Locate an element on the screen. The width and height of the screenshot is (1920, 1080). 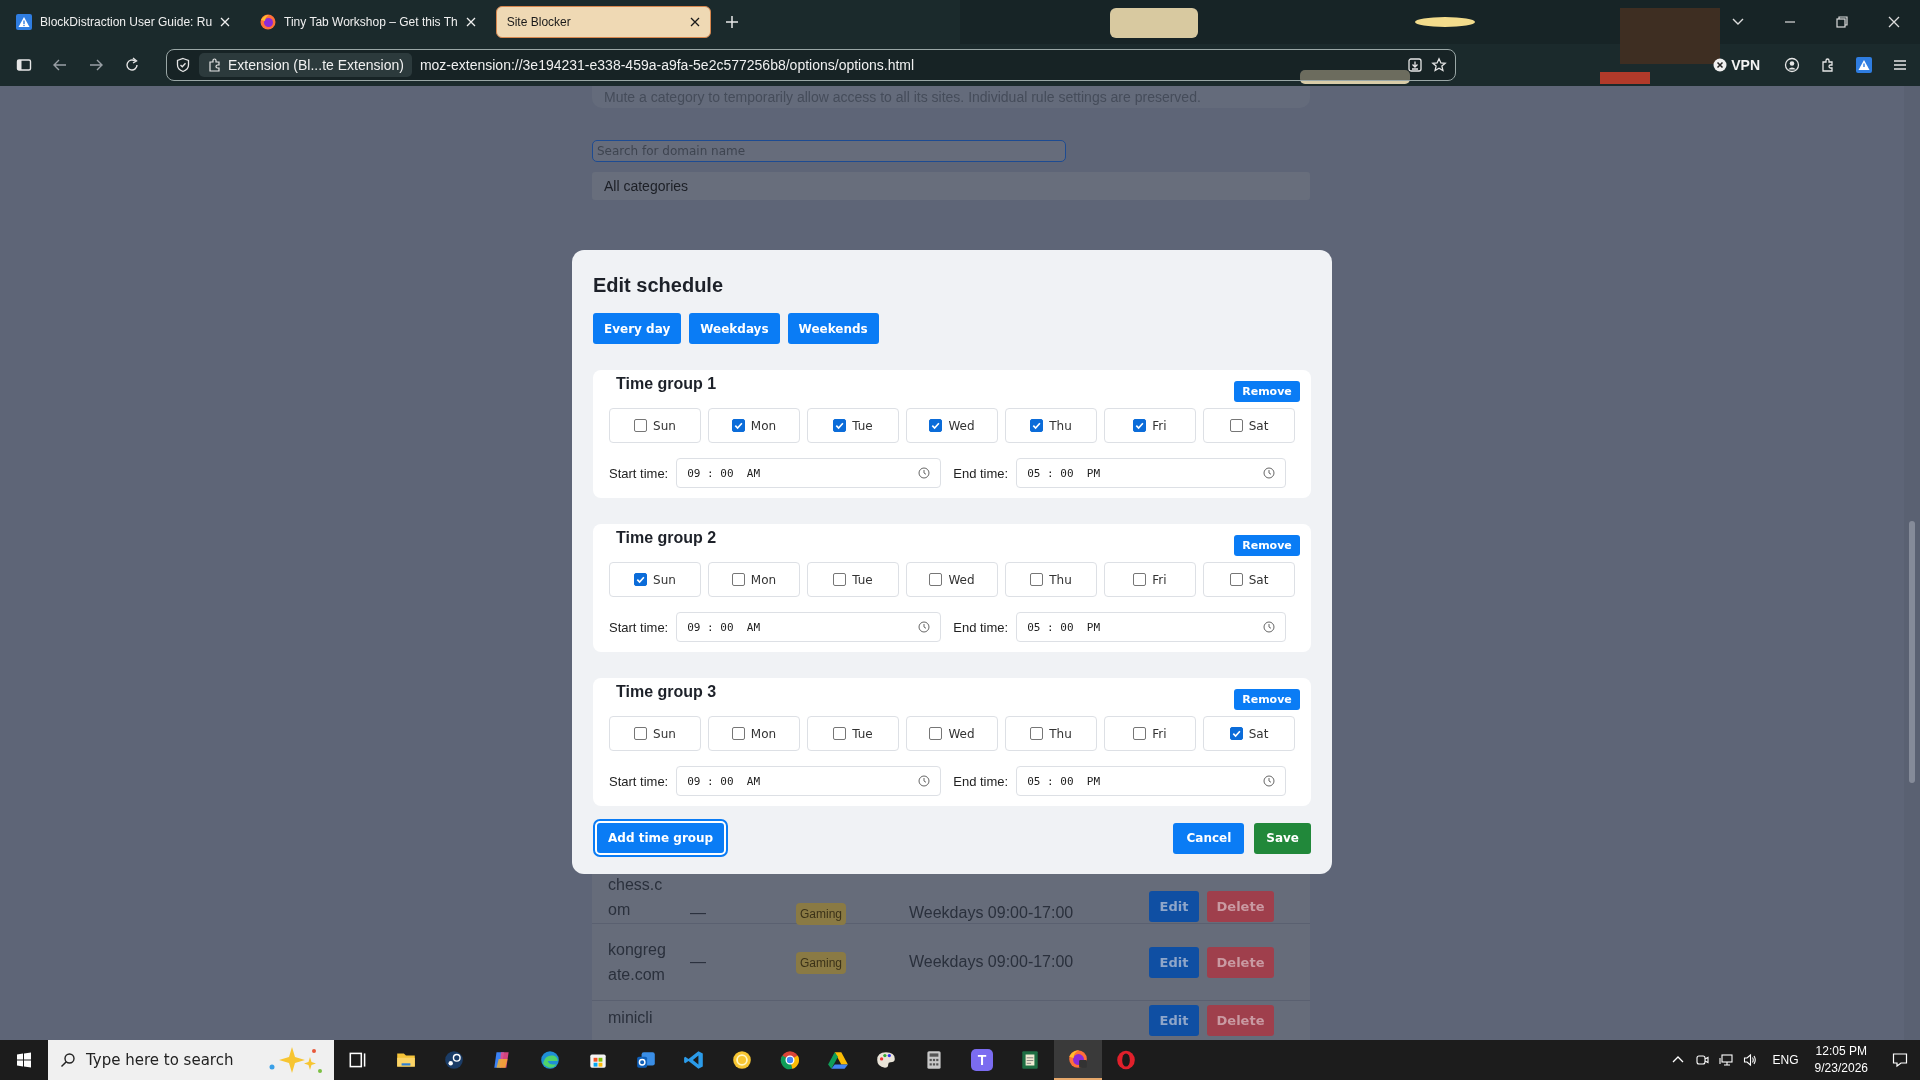
sidebar-icon is located at coordinates (24, 65).